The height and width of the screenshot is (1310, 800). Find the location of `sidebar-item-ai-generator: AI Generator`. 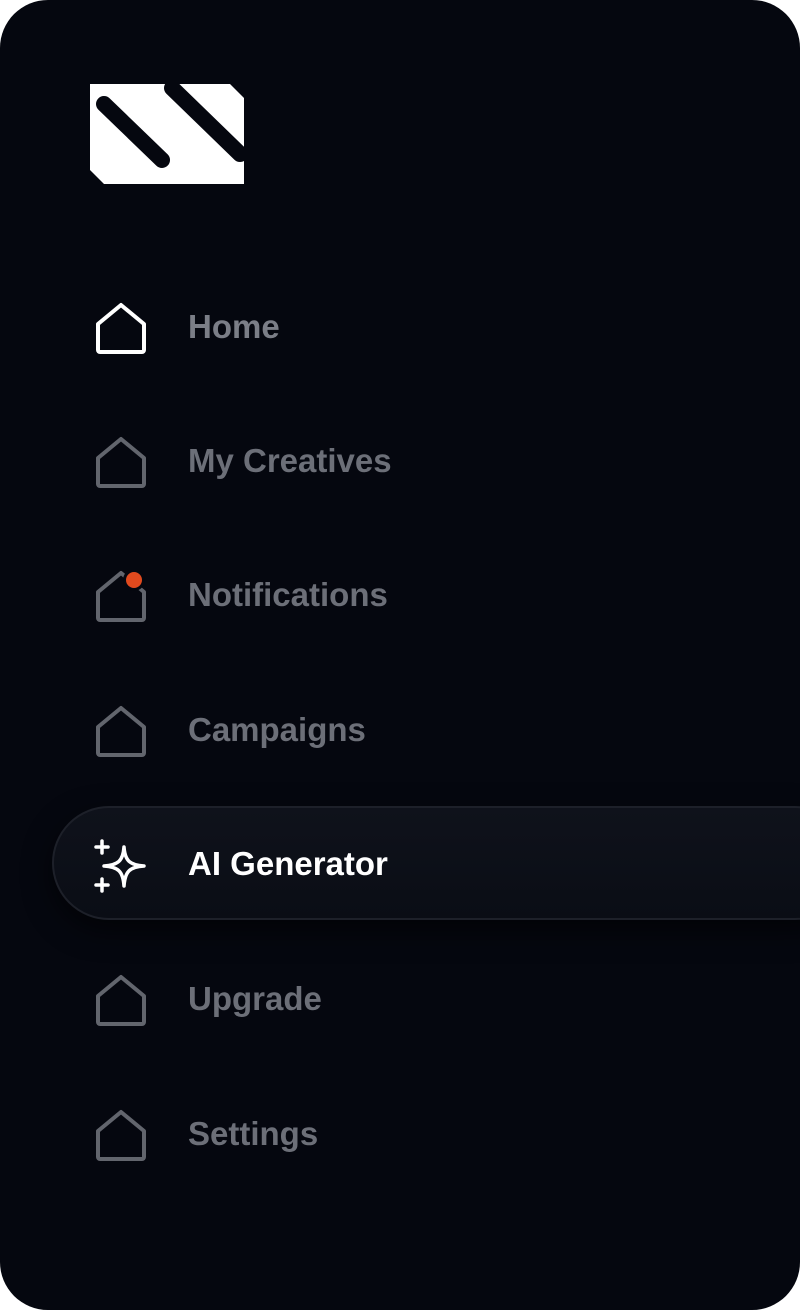

sidebar-item-ai-generator: AI Generator is located at coordinates (400, 864).